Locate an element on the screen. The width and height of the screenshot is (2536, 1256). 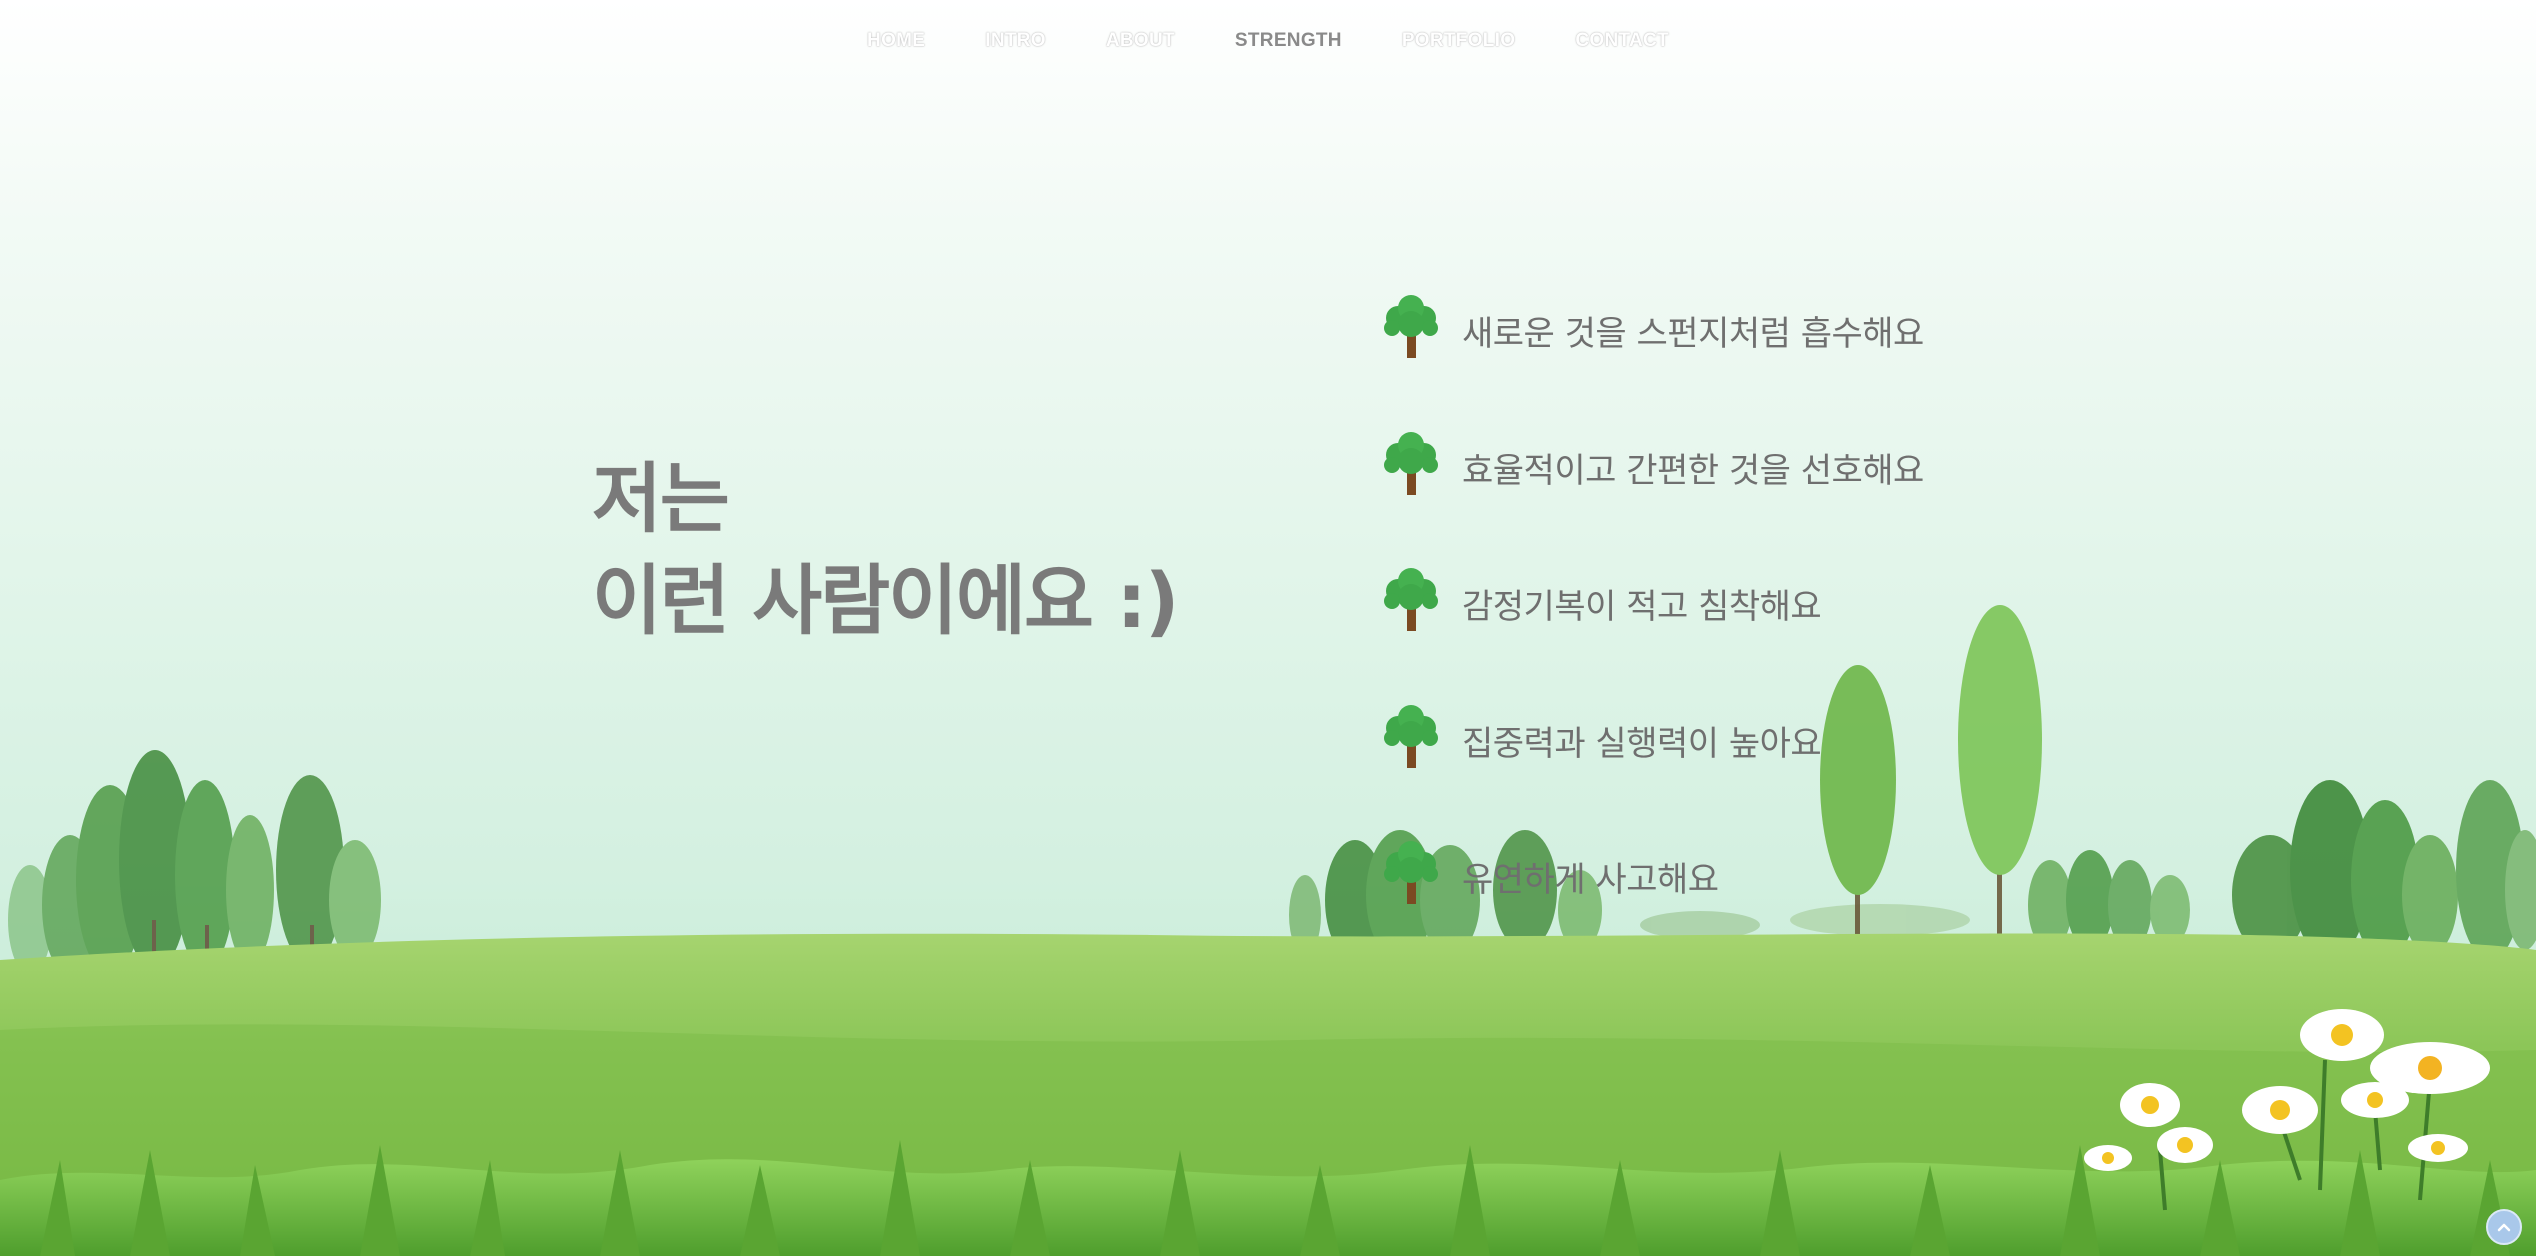
strength-item: 유연하게 사고해요 is located at coordinates (1651, 908).